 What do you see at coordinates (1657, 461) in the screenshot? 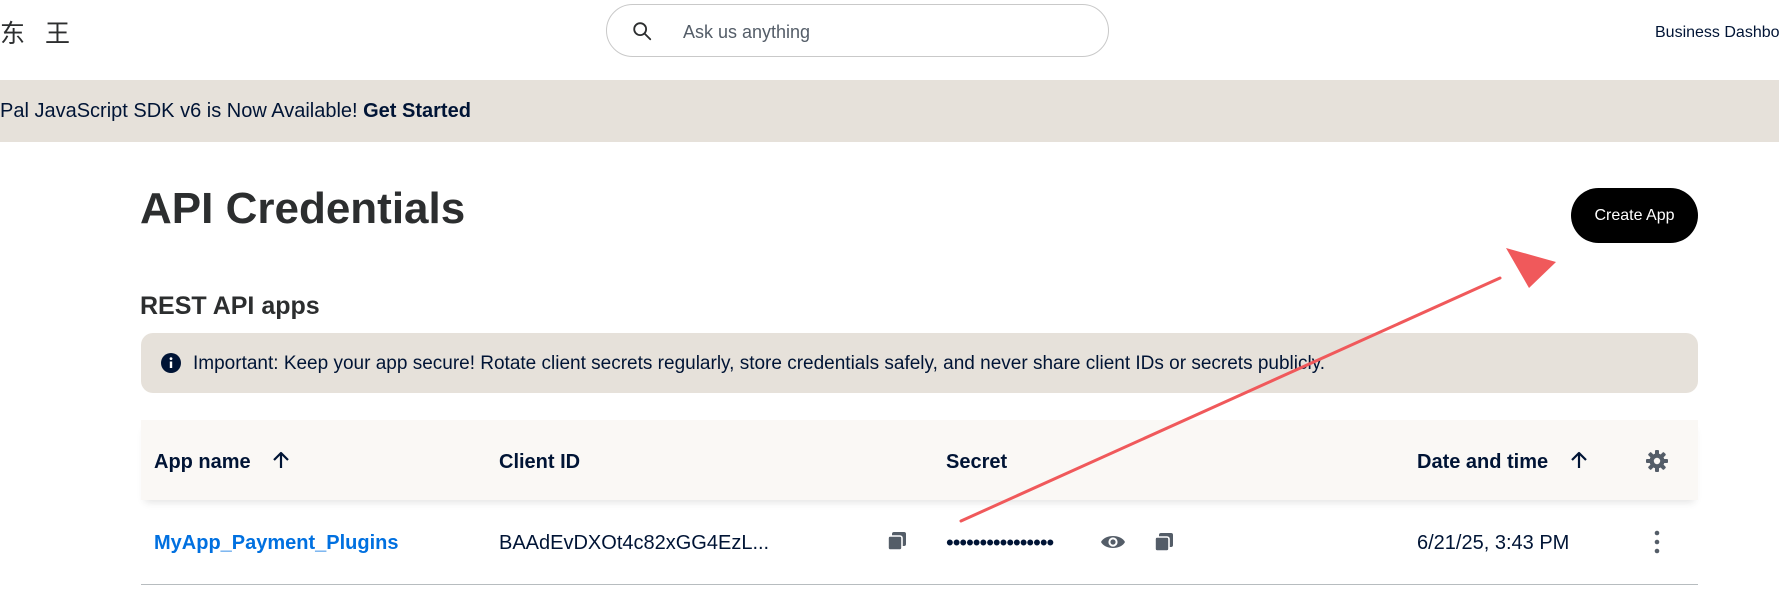
I see `gear-icon` at bounding box center [1657, 461].